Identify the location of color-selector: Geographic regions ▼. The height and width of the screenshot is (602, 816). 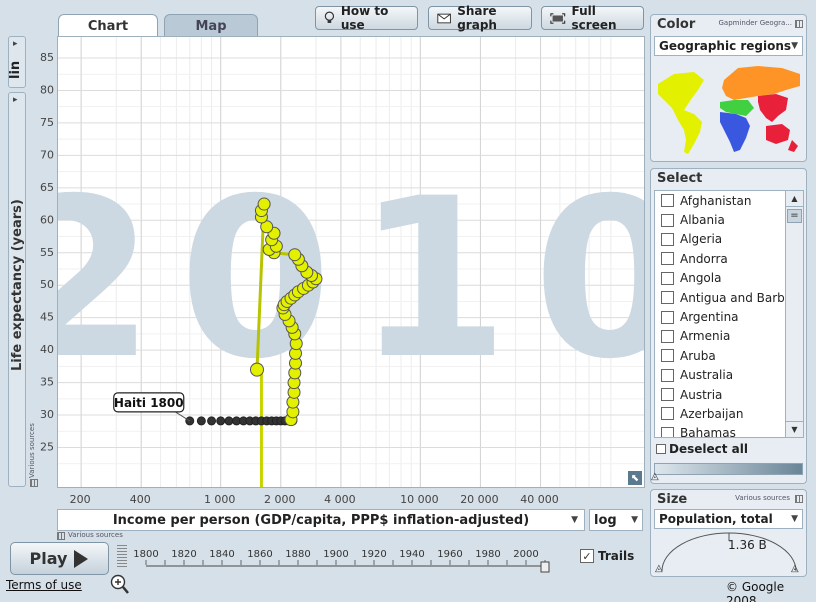
(728, 46).